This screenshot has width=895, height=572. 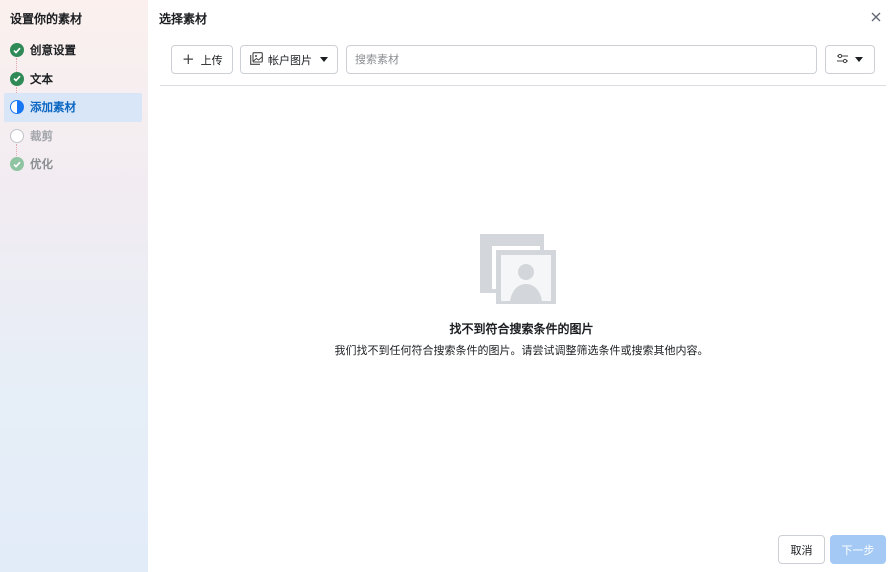 I want to click on sliders-icon, so click(x=842, y=60).